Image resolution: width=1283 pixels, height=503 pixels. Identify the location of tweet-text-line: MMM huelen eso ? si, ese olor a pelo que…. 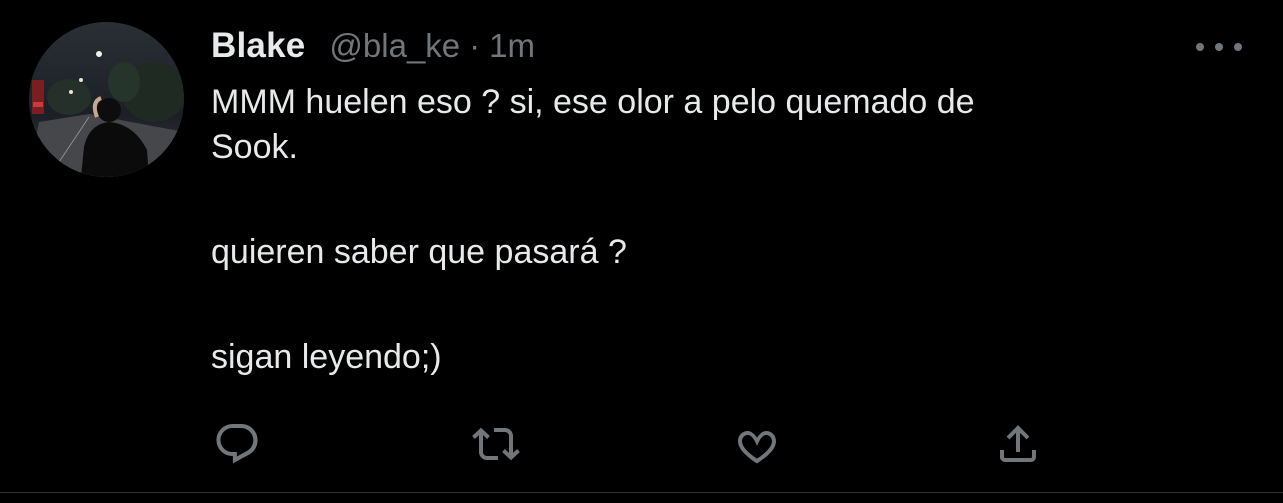
(593, 102).